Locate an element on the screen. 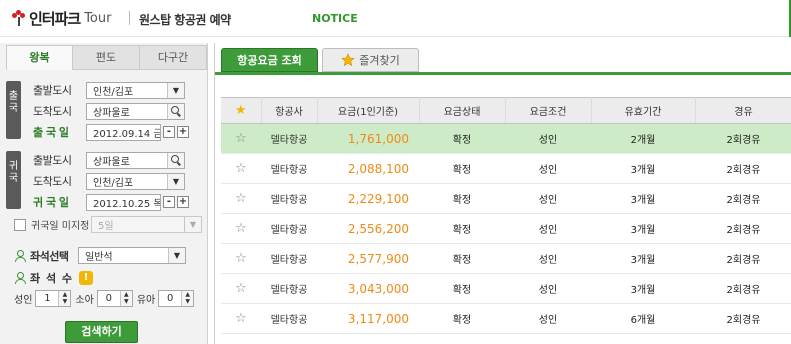 This screenshot has width=791, height=344. outbound-arrive-label: 도착도시 is located at coordinates (52, 111).